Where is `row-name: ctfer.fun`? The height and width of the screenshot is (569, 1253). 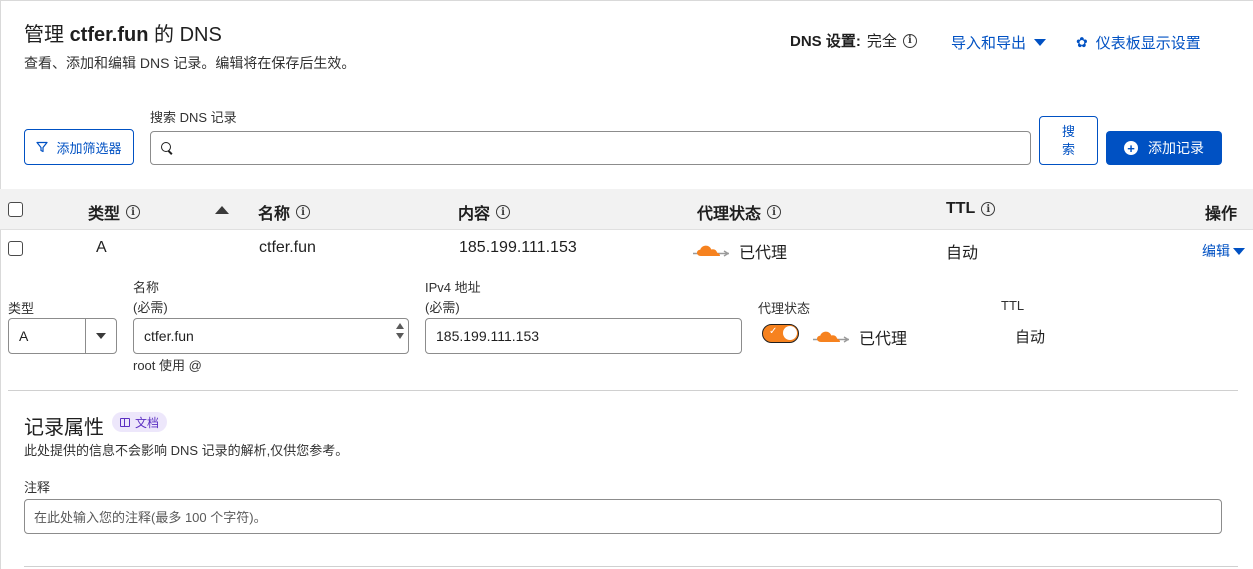 row-name: ctfer.fun is located at coordinates (287, 247).